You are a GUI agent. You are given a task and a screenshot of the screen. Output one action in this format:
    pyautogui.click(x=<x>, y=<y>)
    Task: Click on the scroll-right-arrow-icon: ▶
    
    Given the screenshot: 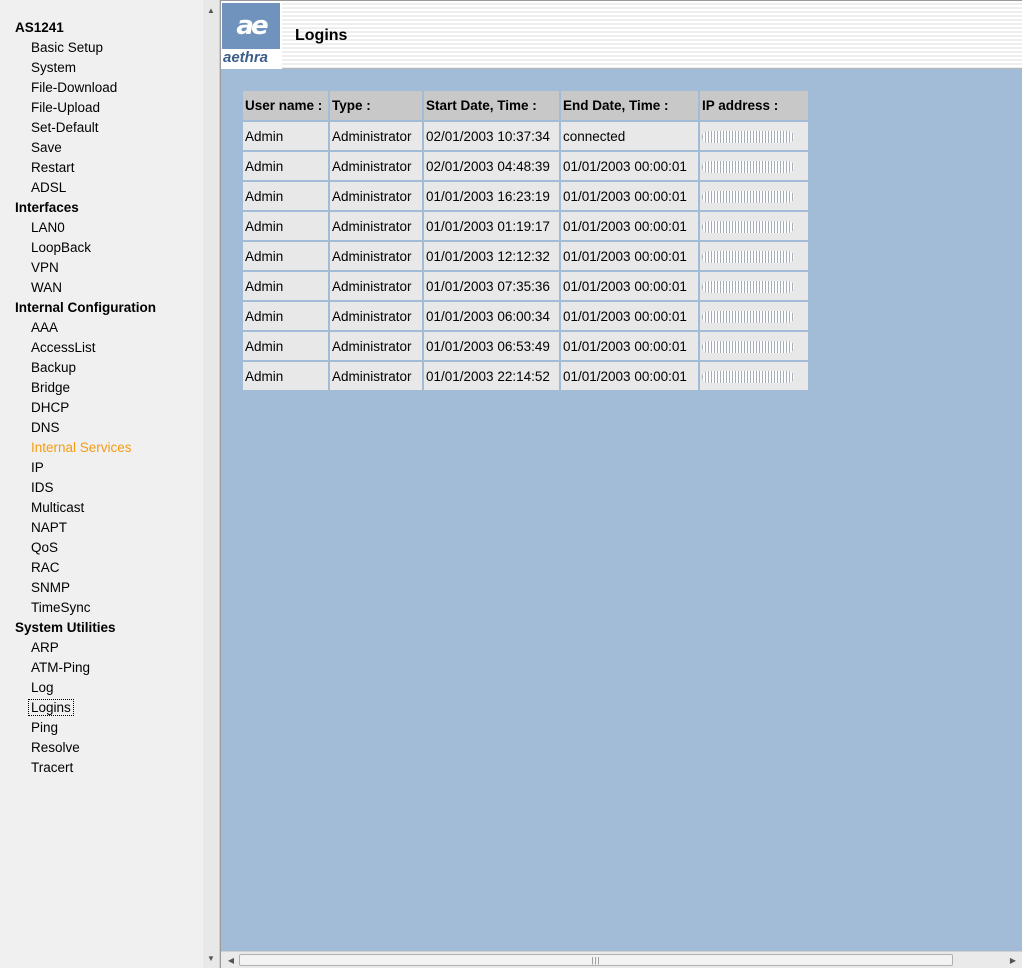 What is the action you would take?
    pyautogui.click(x=1013, y=960)
    